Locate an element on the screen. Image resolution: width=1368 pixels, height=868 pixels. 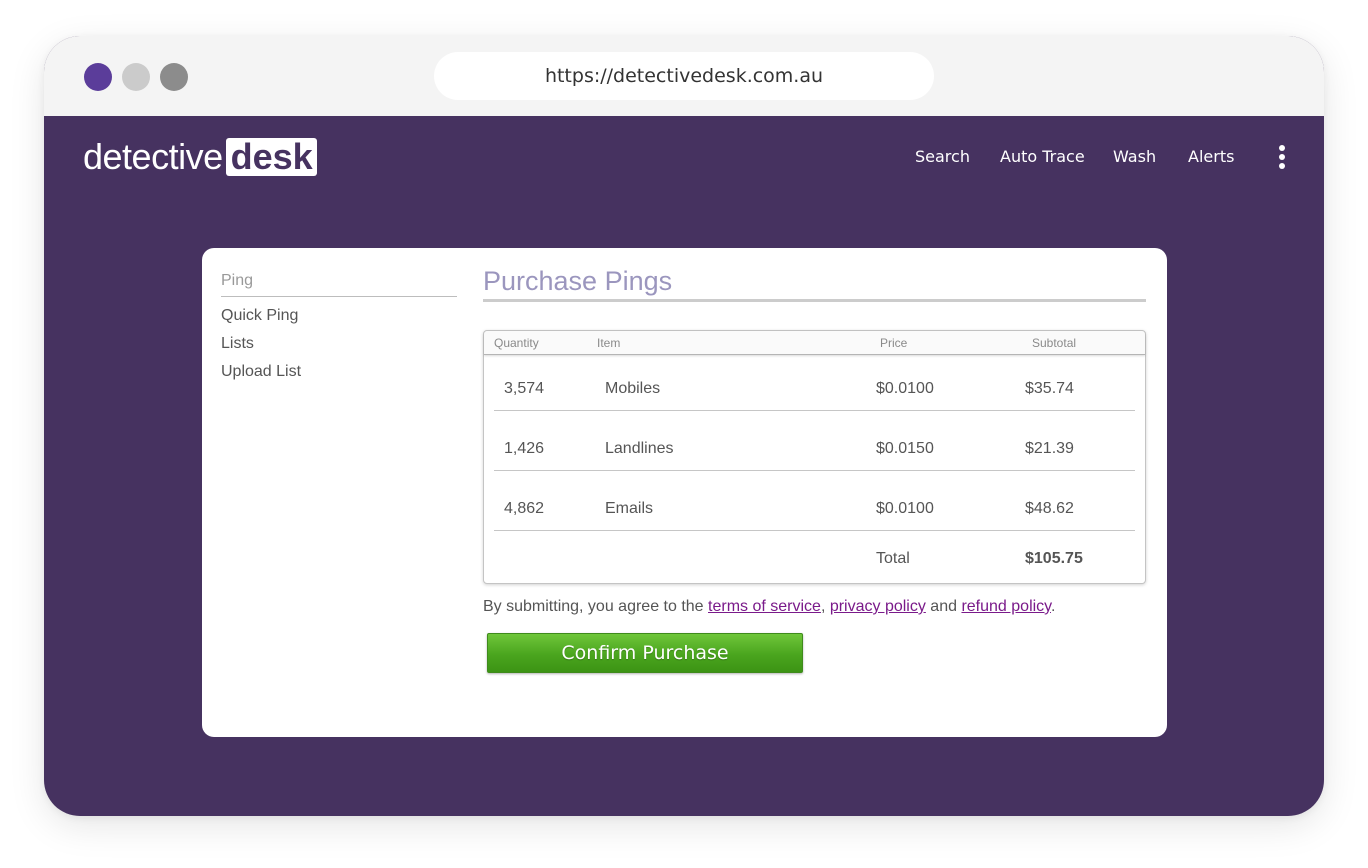
cell-item: Emails is located at coordinates (629, 508).